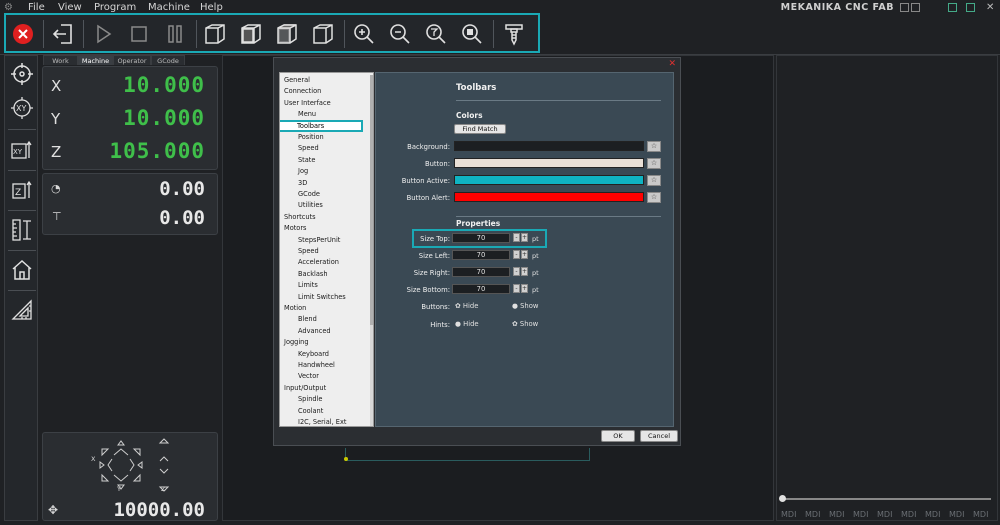 The height and width of the screenshot is (525, 1000). Describe the element at coordinates (215, 34) in the screenshot. I see `view-iso-button` at that location.